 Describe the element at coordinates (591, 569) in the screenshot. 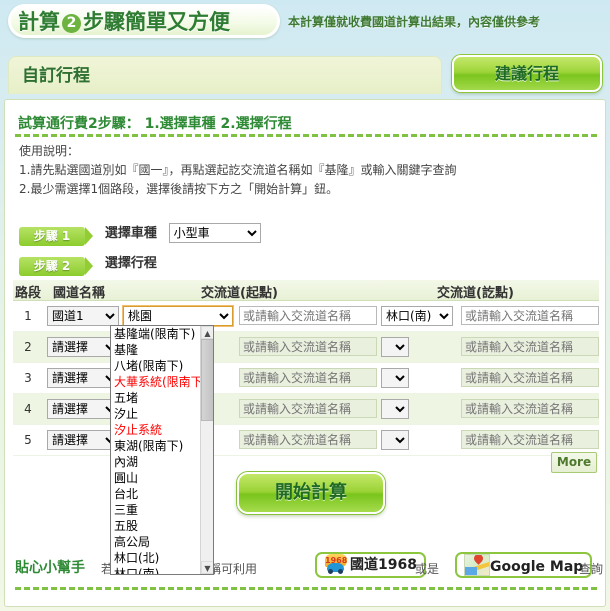

I see `helper-end-text: 查詢` at that location.